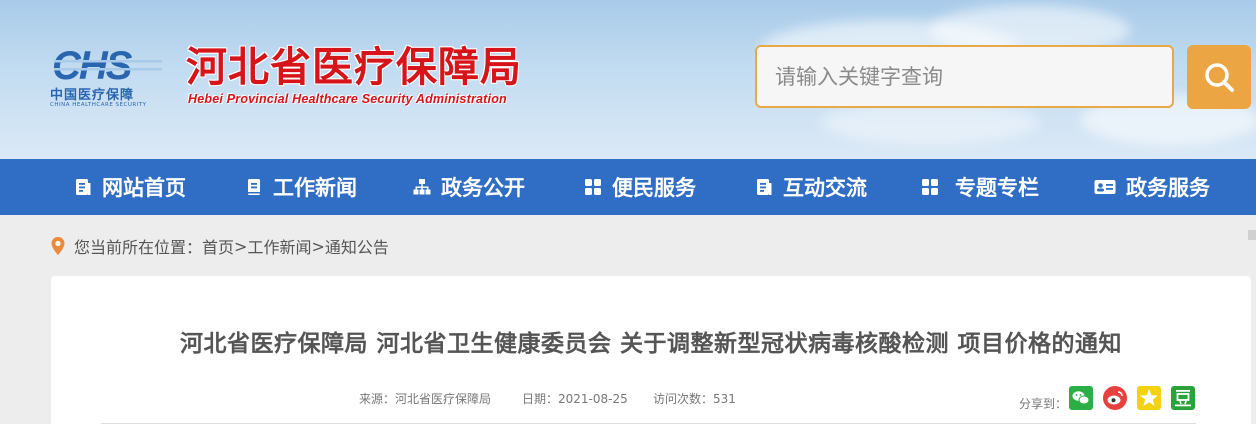 The width and height of the screenshot is (1256, 424). Describe the element at coordinates (58, 246) in the screenshot. I see `location-pin-icon` at that location.